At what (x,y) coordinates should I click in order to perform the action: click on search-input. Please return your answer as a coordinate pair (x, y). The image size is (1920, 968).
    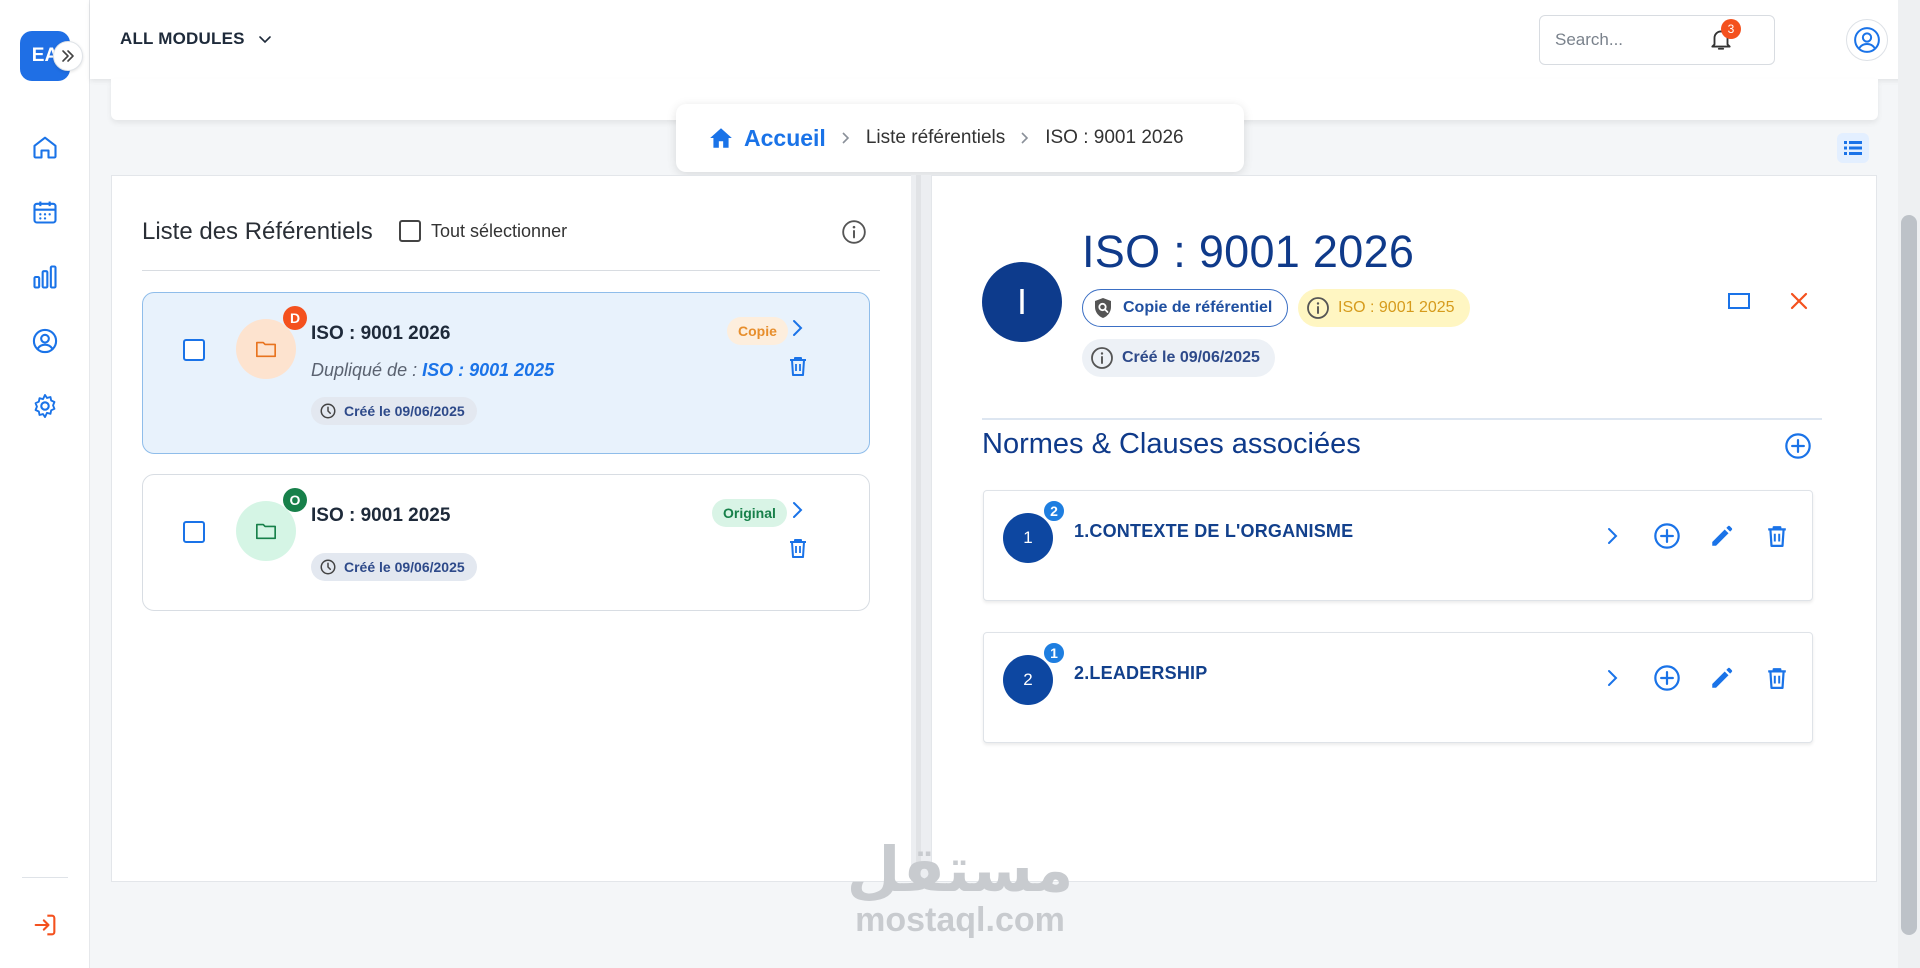
    Looking at the image, I should click on (1657, 40).